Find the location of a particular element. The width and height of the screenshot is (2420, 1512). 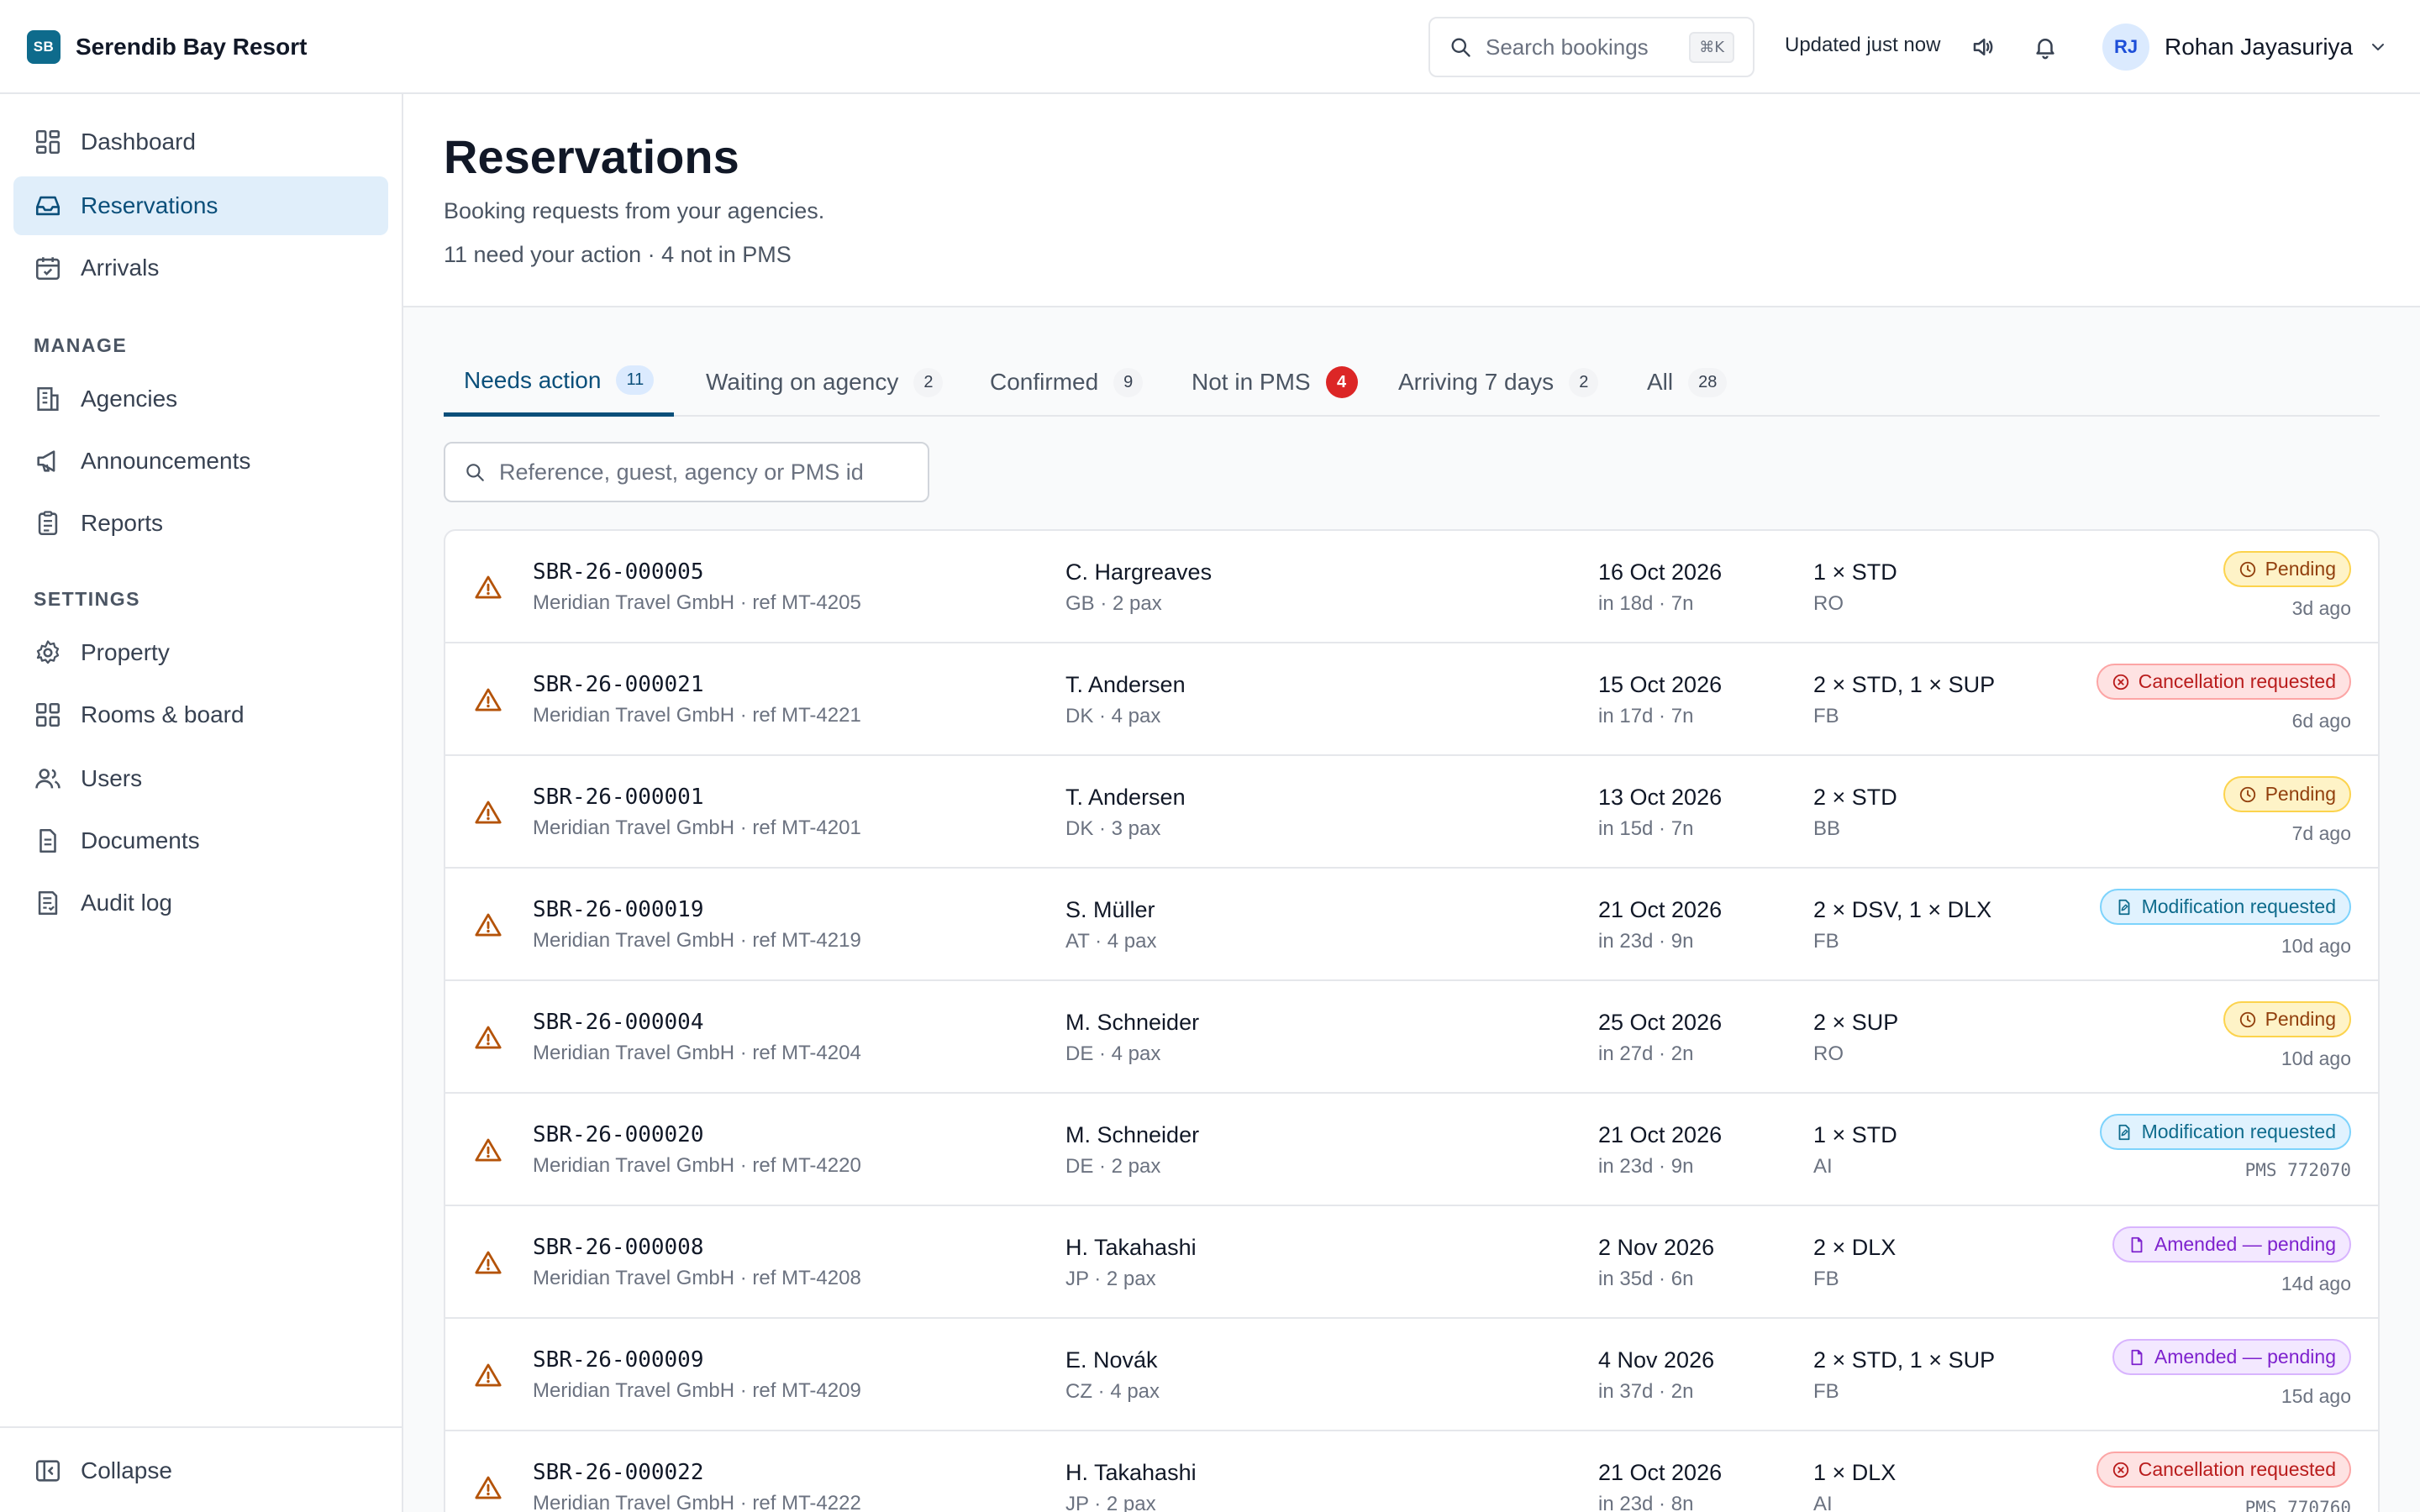

tab-waiting-on-agency: Waiting on agency 2 is located at coordinates (825, 382).